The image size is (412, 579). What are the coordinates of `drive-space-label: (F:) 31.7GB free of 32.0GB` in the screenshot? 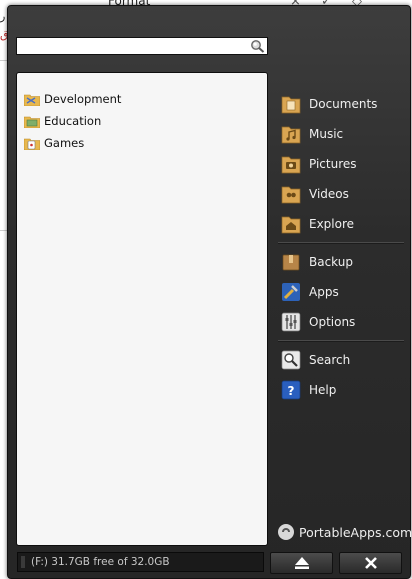 It's located at (100, 562).